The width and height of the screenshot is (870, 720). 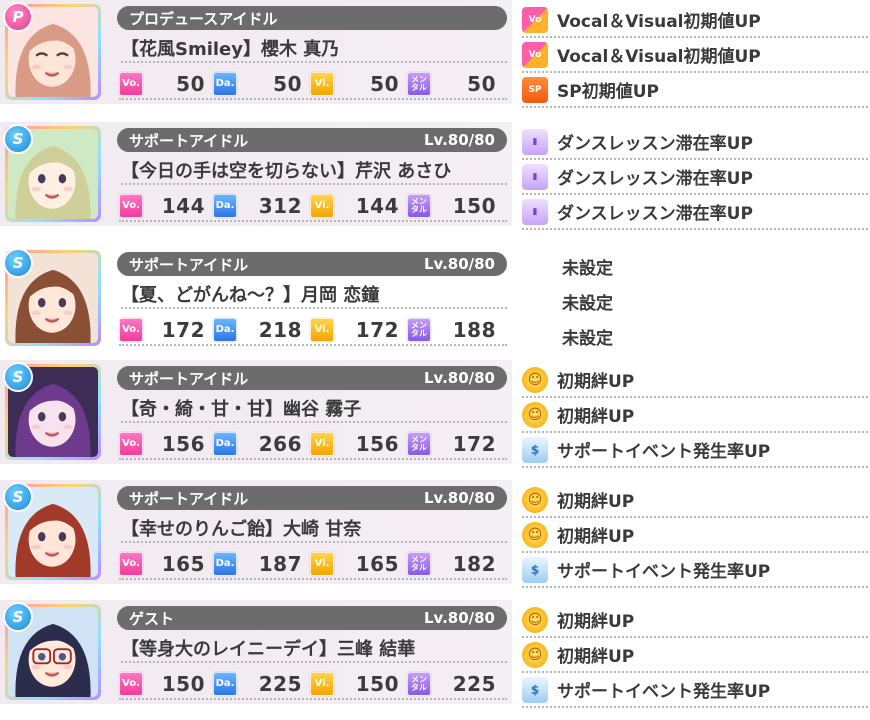 I want to click on idol-type-header: ゲスト Lv.80/80, so click(x=312, y=618).